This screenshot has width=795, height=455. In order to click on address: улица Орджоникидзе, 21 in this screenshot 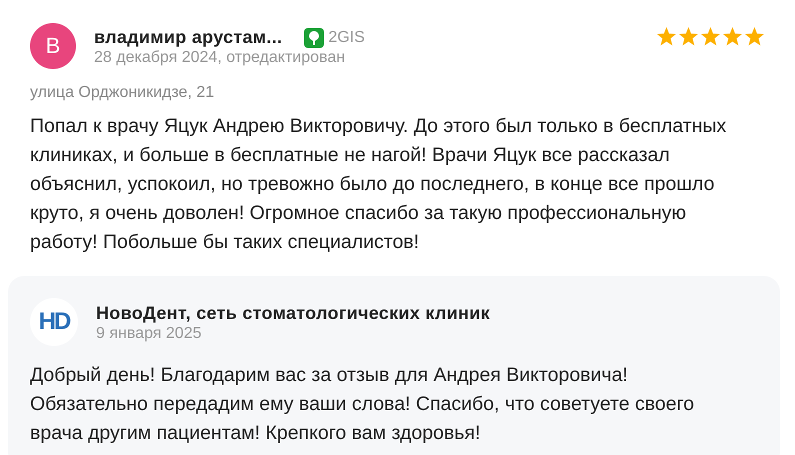, I will do `click(123, 93)`.